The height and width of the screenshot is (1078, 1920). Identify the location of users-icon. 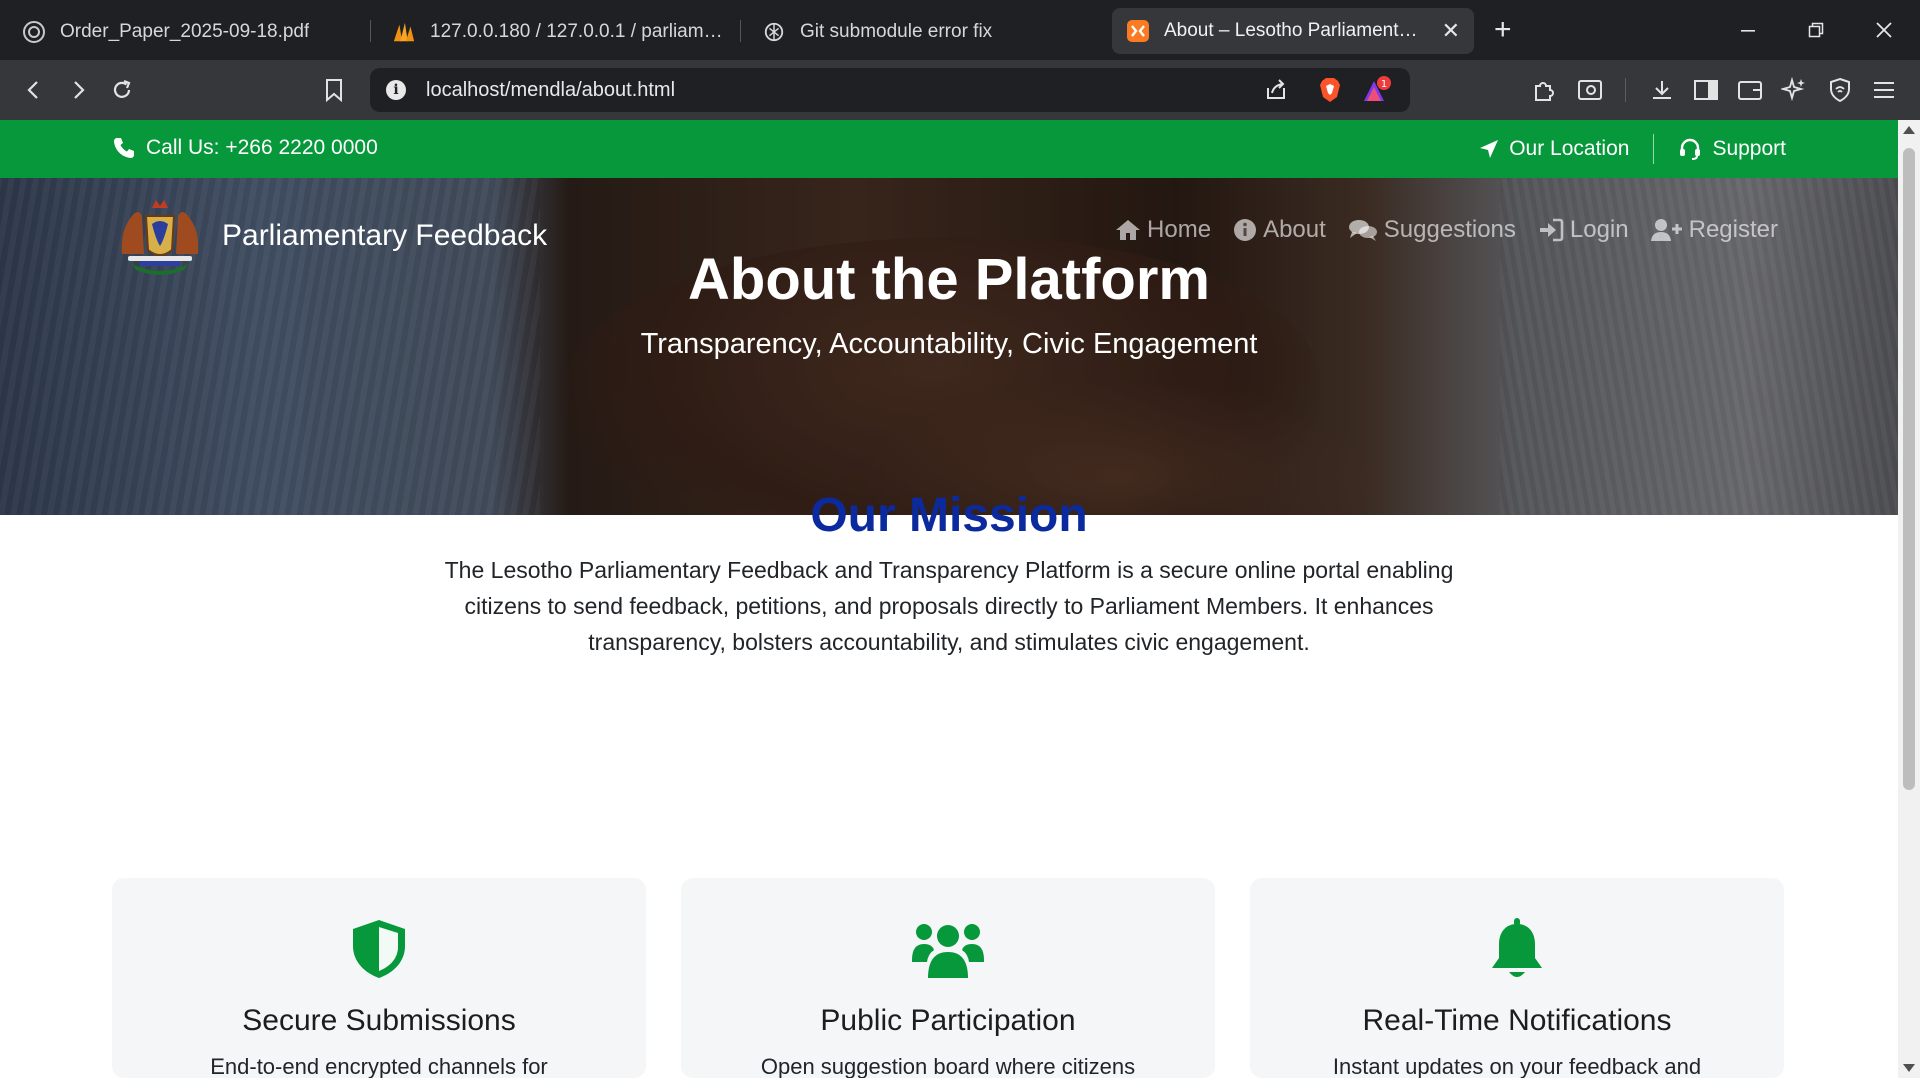
(948, 951).